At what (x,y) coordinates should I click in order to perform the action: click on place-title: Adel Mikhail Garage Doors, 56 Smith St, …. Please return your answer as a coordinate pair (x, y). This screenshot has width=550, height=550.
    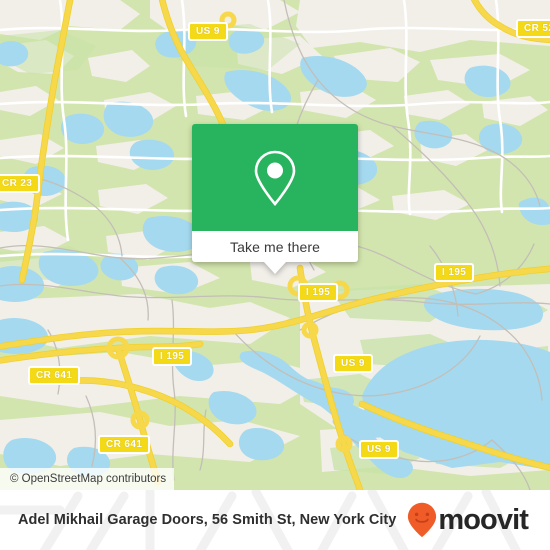
    Looking at the image, I should click on (207, 519).